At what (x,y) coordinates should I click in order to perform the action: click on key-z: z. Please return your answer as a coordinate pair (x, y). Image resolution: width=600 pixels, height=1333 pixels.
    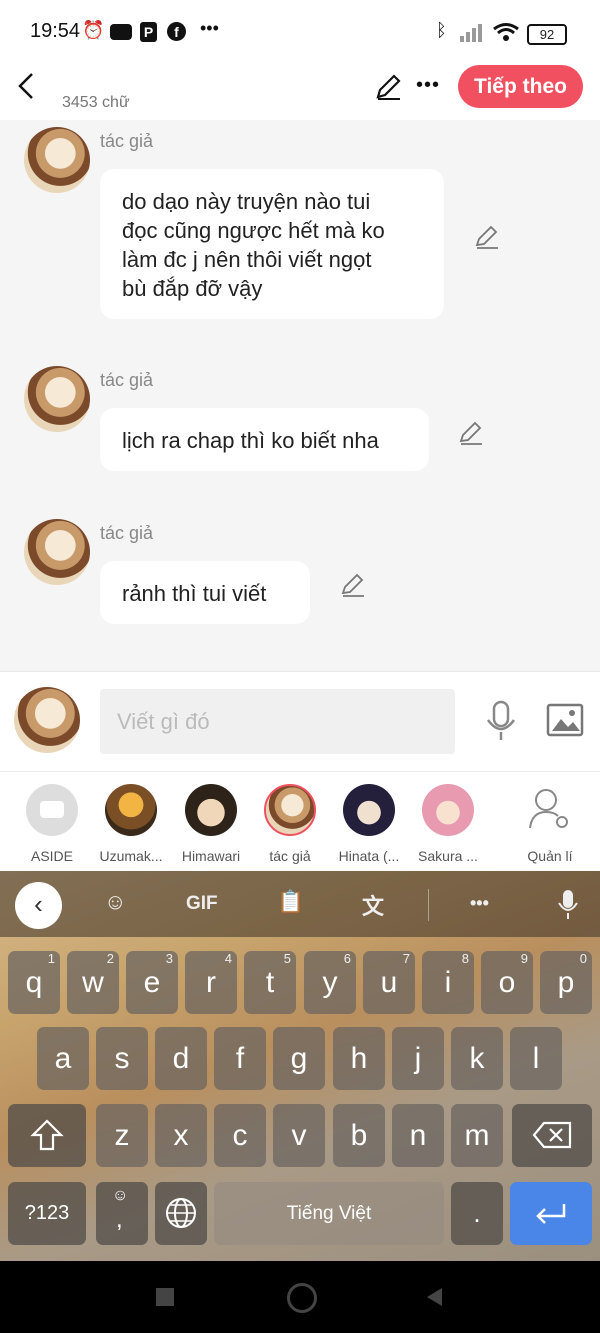
    Looking at the image, I should click on (122, 1135).